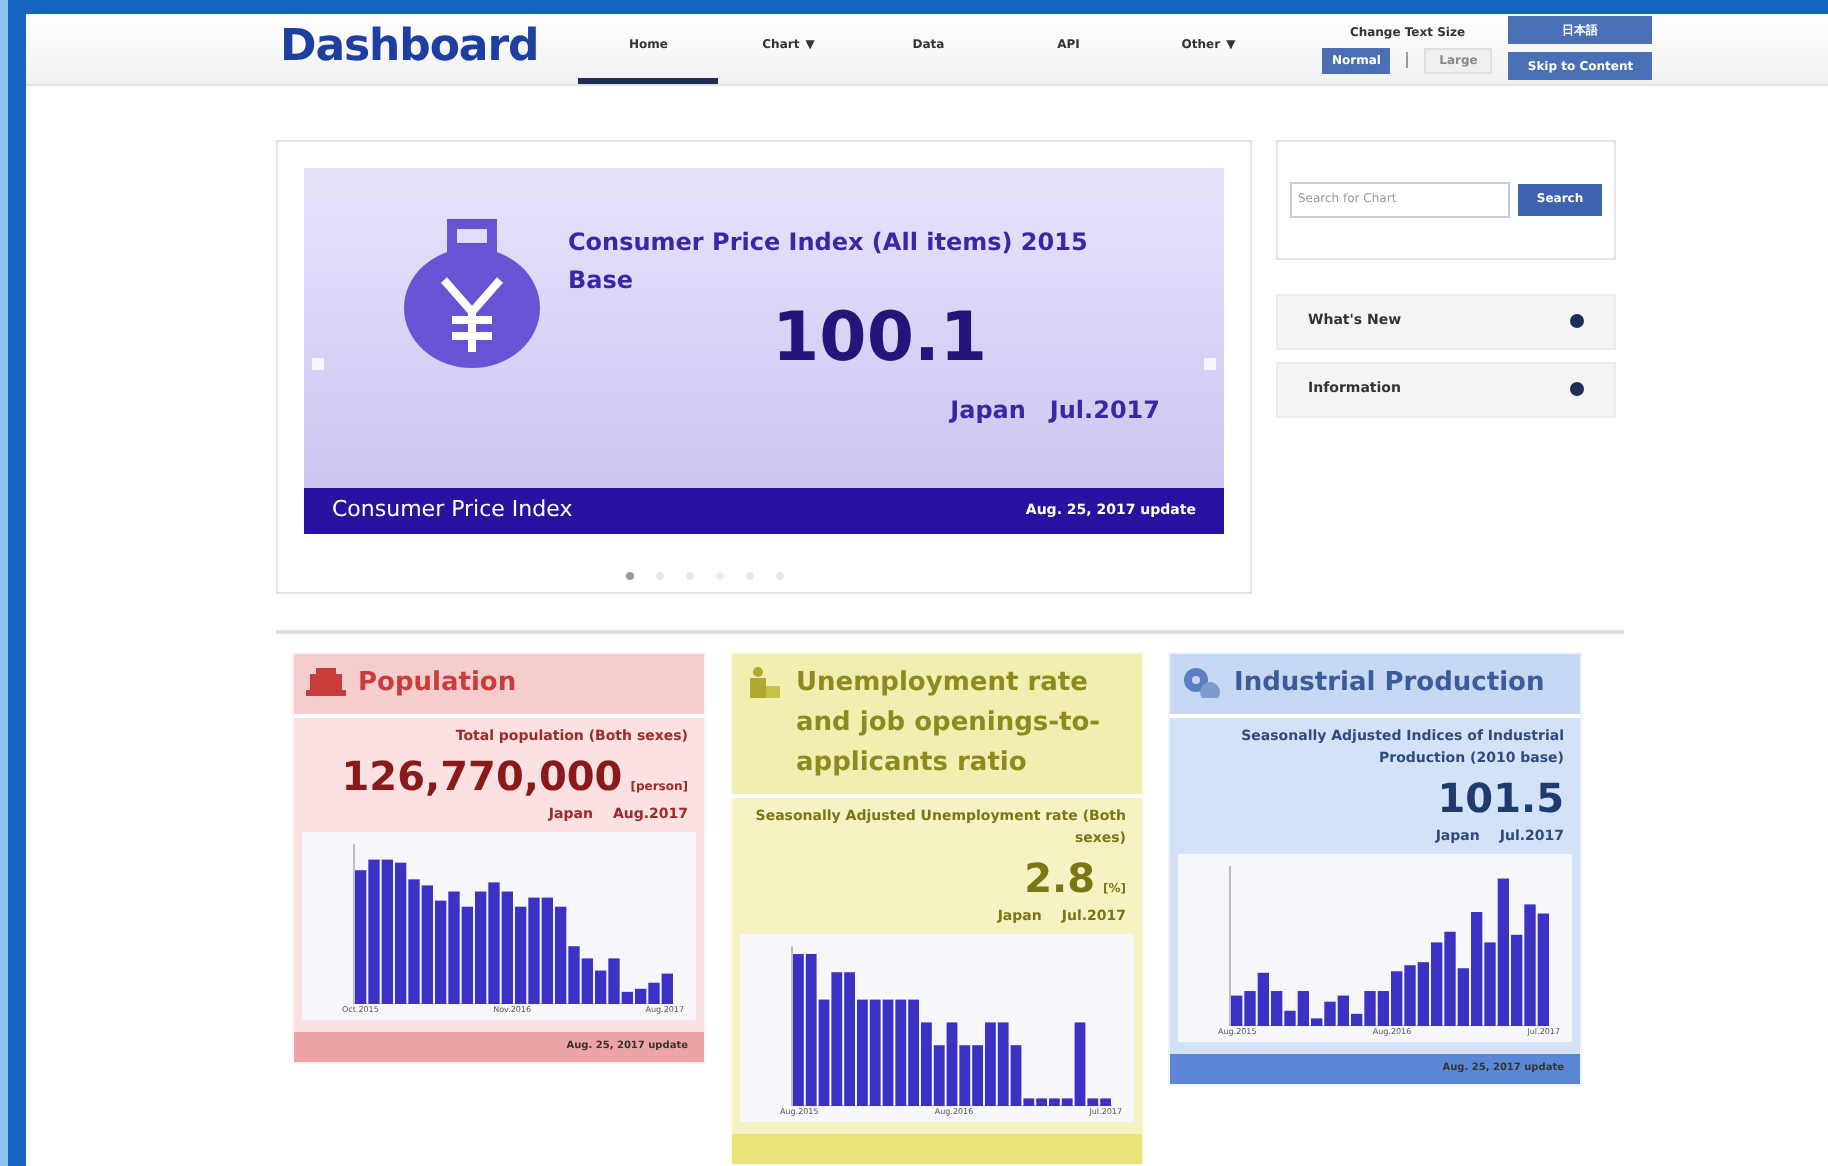 This screenshot has height=1166, width=1828. Describe the element at coordinates (1202, 681) in the screenshot. I see `gears-icon` at that location.